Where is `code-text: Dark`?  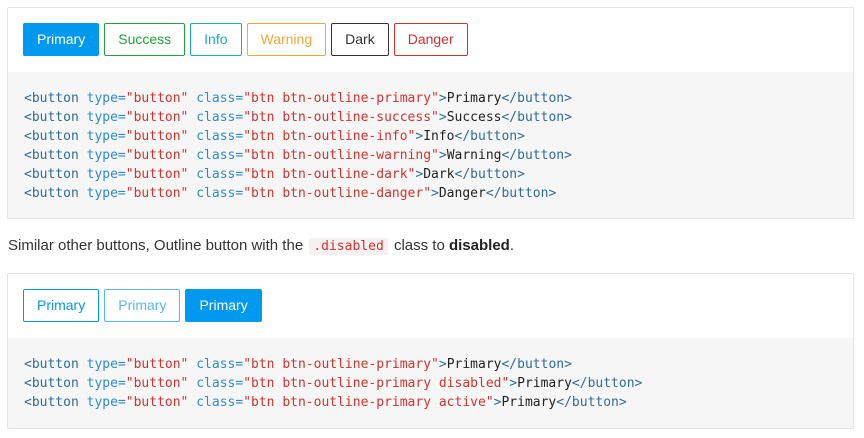
code-text: Dark is located at coordinates (439, 174).